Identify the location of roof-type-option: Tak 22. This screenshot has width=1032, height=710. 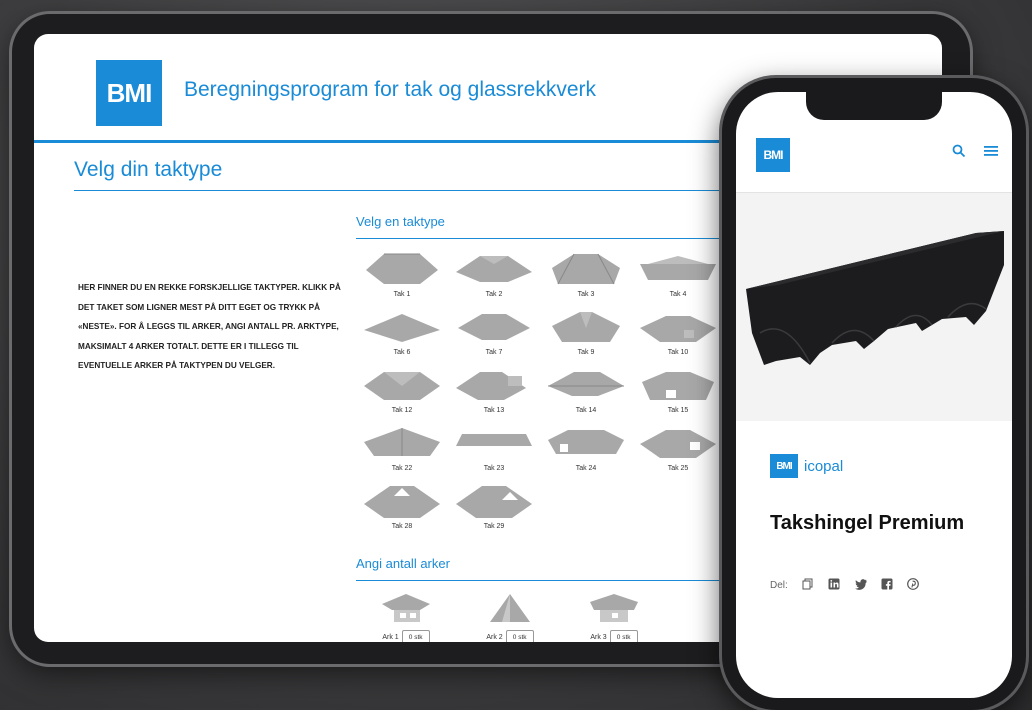
(402, 451).